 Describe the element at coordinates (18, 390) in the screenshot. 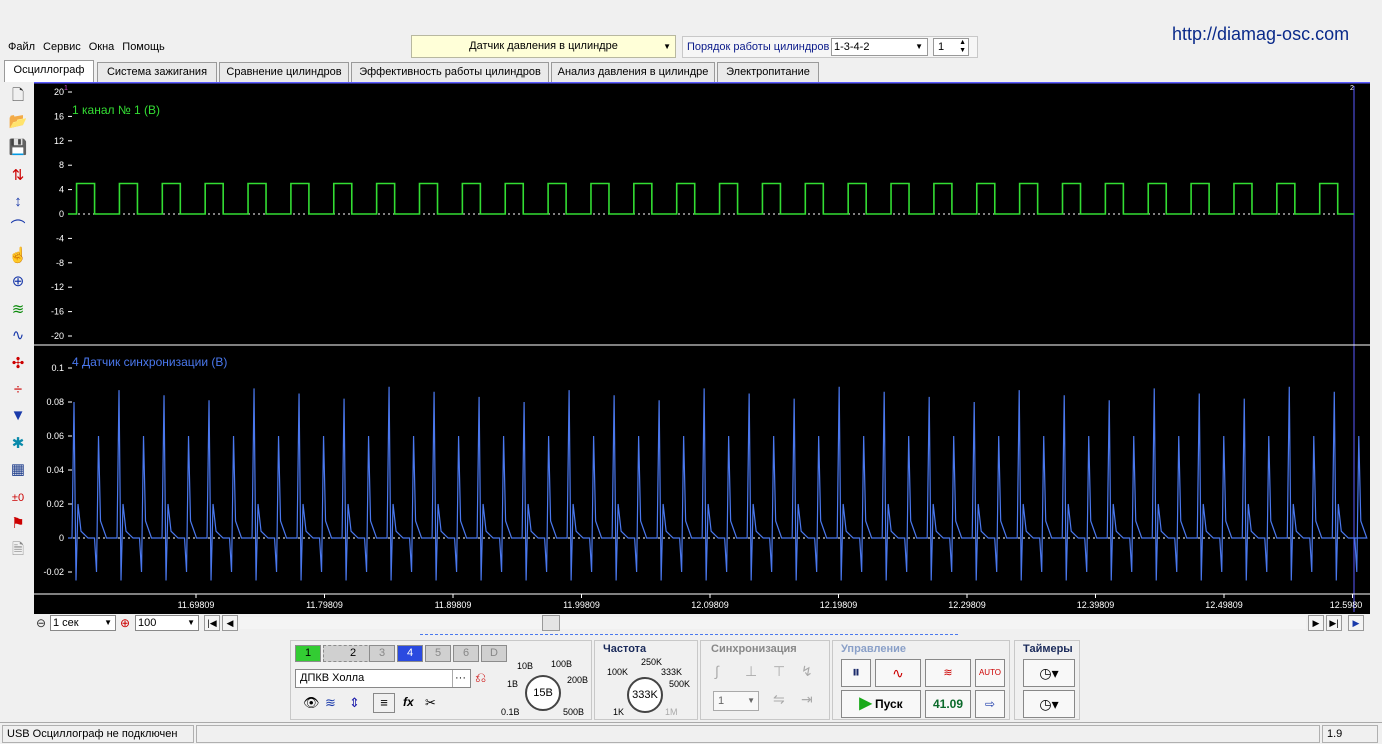

I see `align-icon: ÷` at that location.